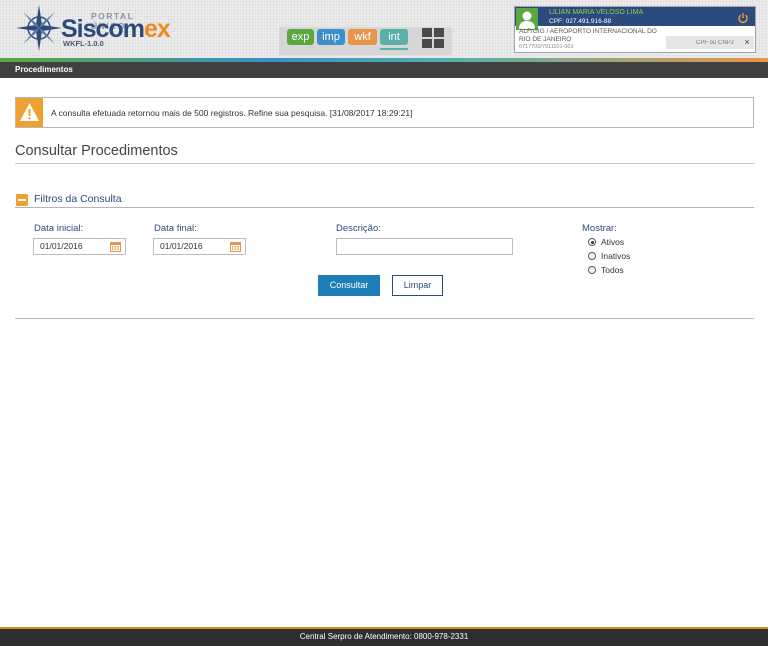  What do you see at coordinates (596, 12) in the screenshot?
I see `user-name: LILIAN MARIA VELOSO LIMA` at bounding box center [596, 12].